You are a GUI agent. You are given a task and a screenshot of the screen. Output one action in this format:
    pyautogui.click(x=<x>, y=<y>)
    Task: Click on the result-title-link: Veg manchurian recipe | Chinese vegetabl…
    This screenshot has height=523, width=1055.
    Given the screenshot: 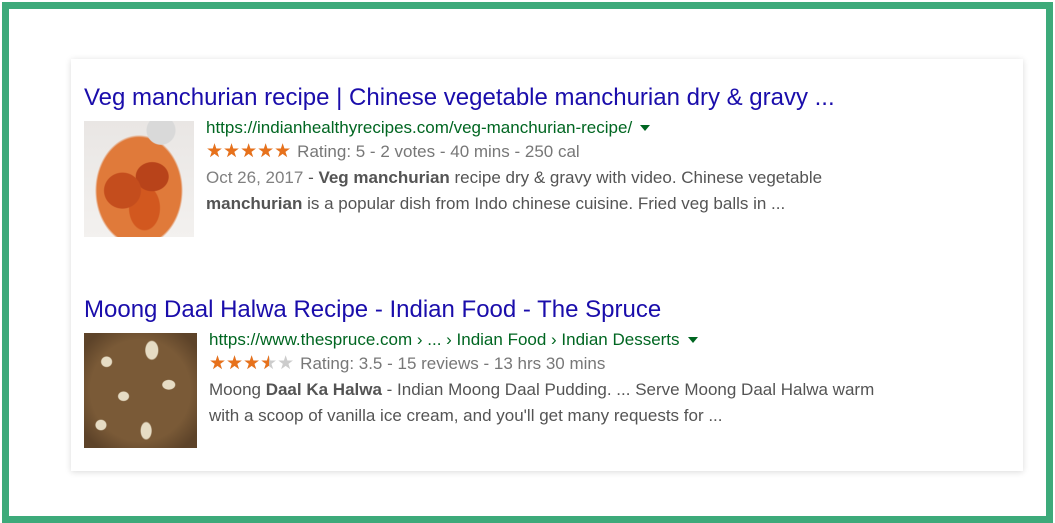 What is the action you would take?
    pyautogui.click(x=459, y=98)
    